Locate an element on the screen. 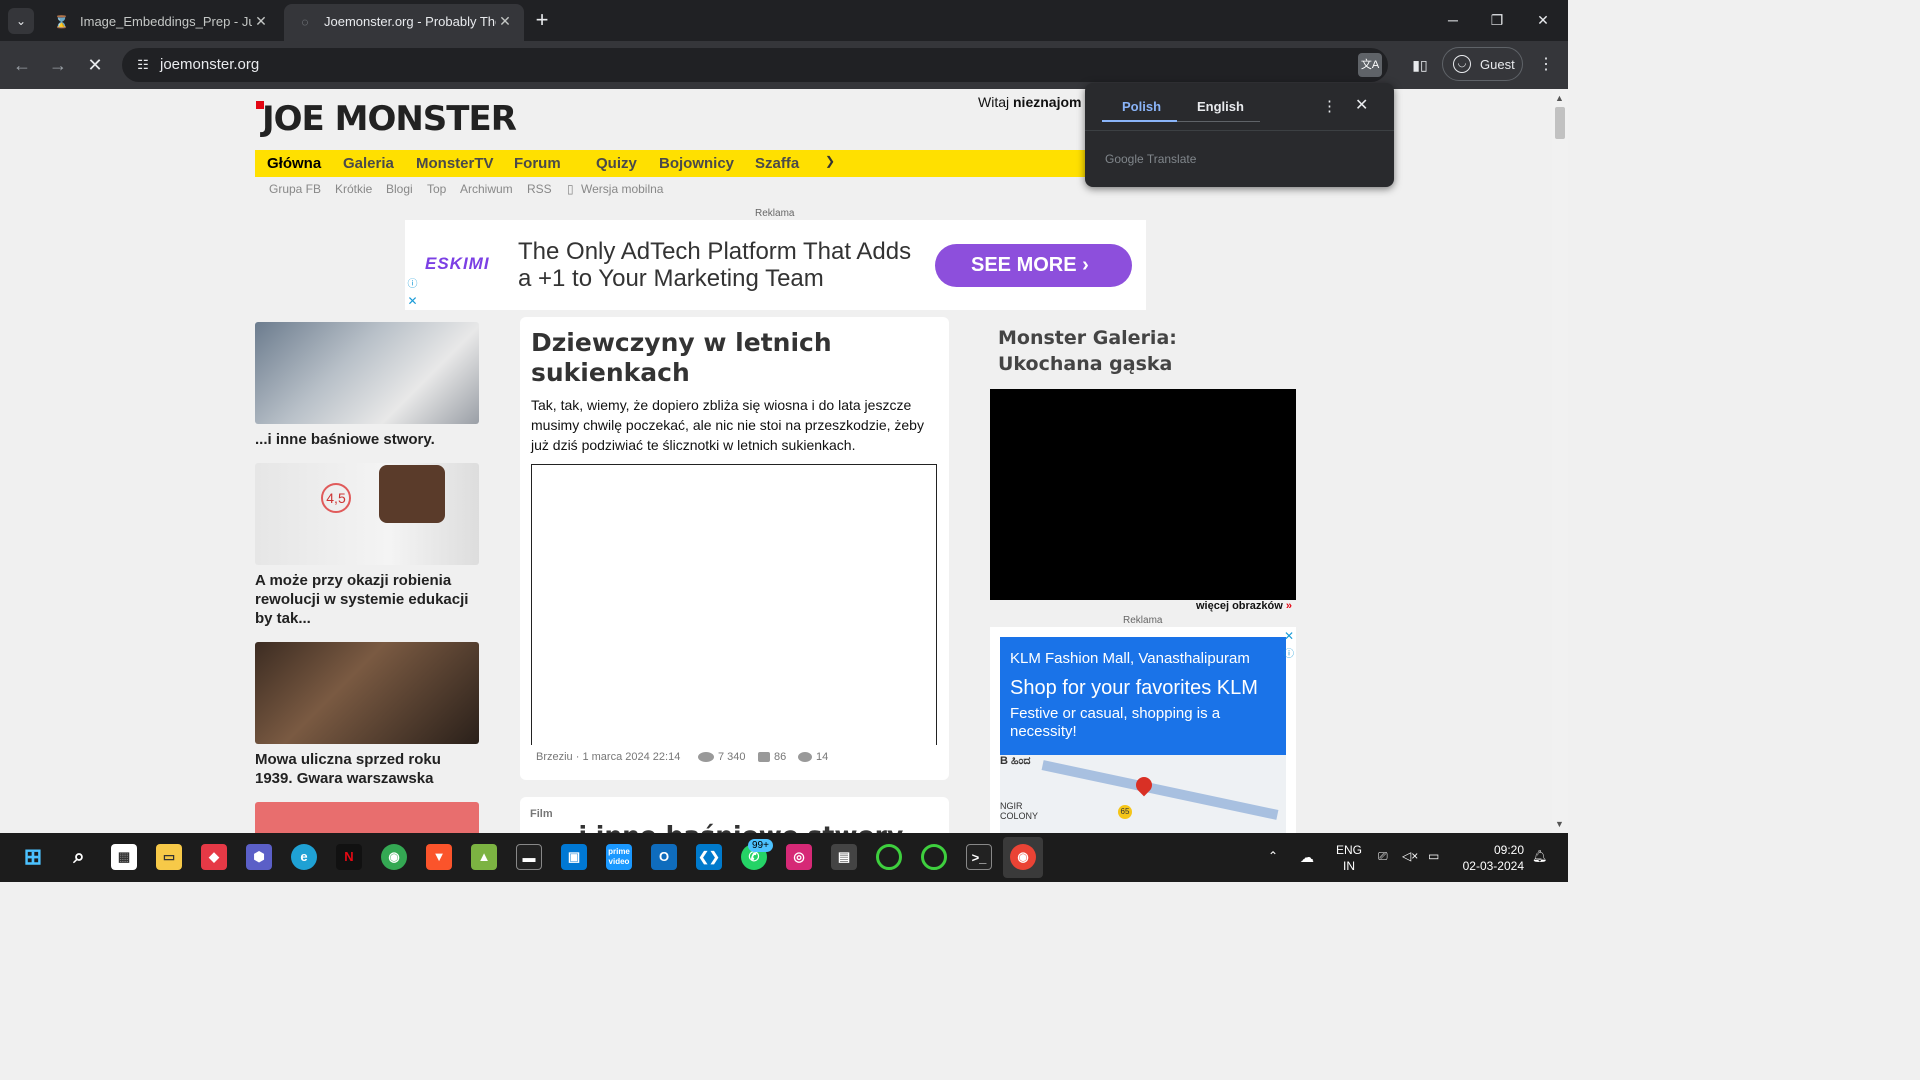 The image size is (1920, 1080). instagram-icon: ◎ is located at coordinates (799, 857).